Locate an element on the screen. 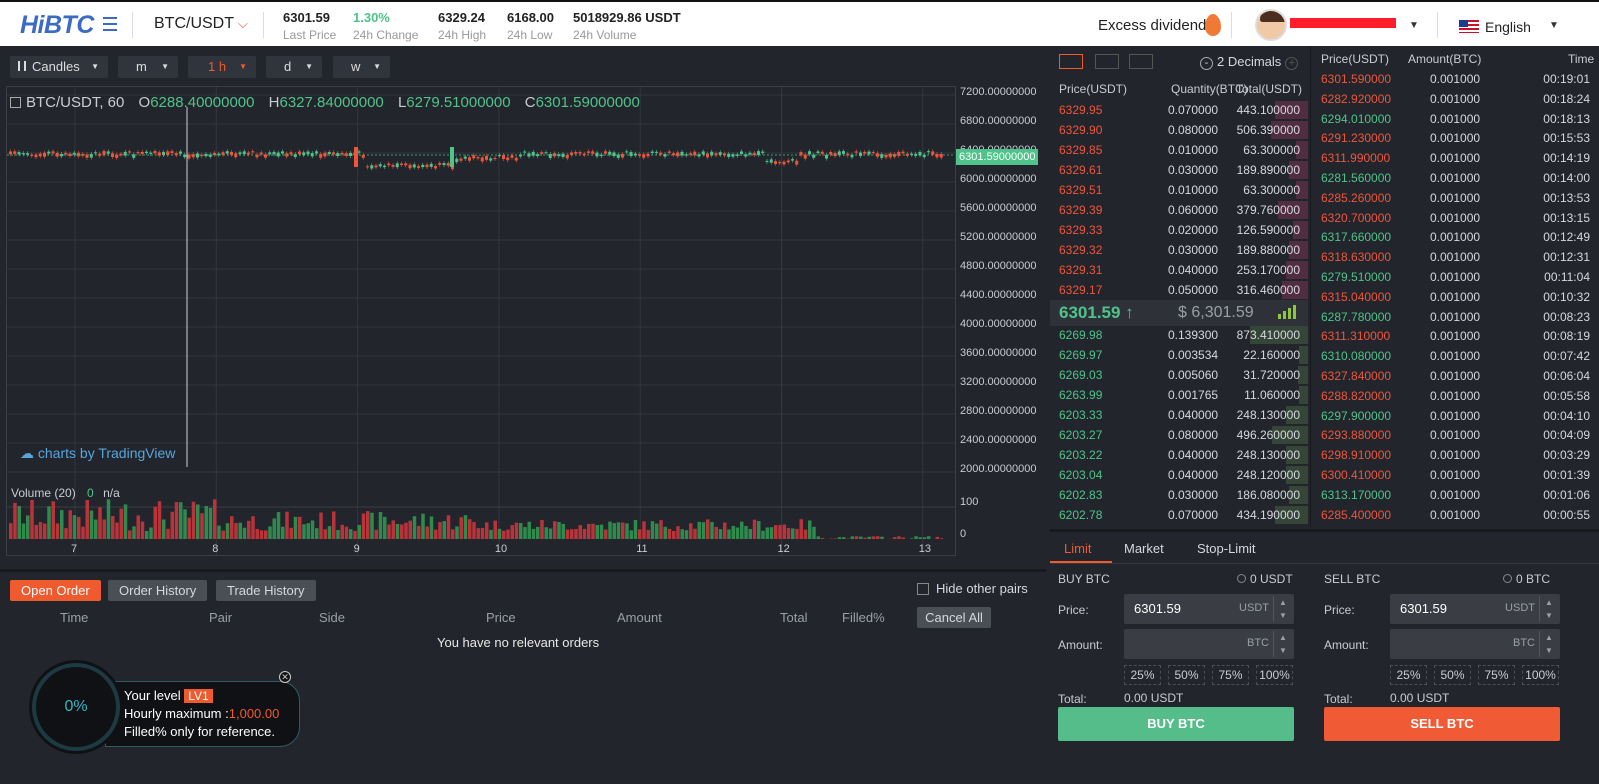  interval-minutes: m ▼ is located at coordinates (148, 67).